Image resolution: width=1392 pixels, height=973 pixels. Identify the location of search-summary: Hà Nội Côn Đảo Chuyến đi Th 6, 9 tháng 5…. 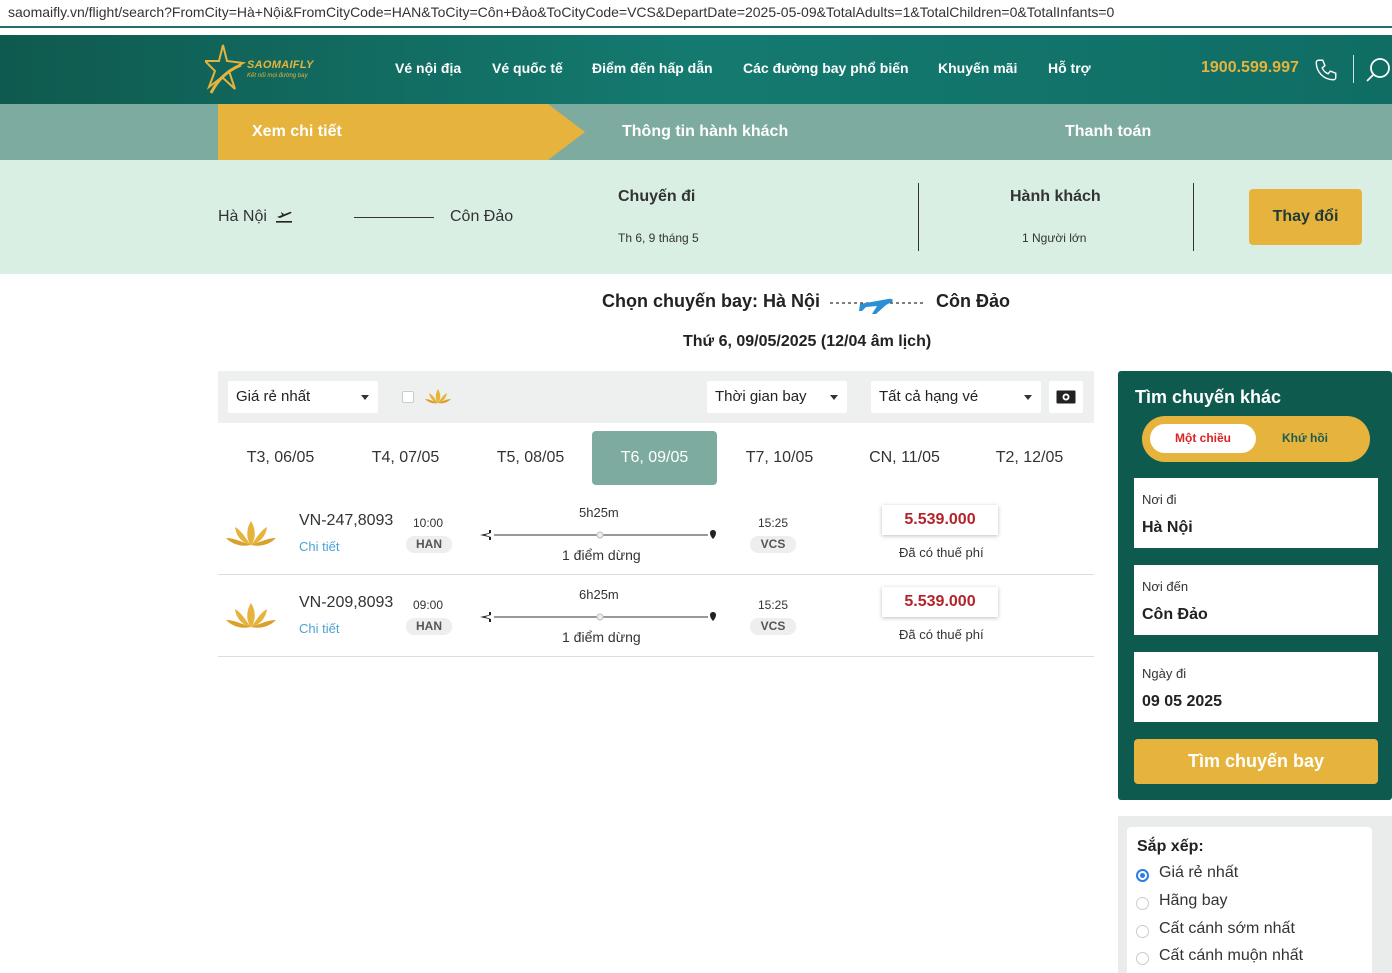
(696, 217).